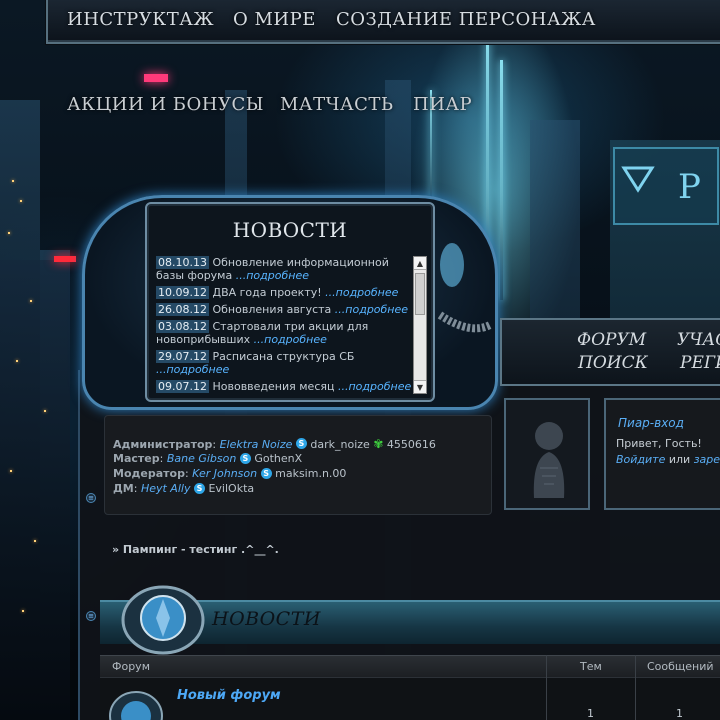 This screenshot has width=720, height=720. Describe the element at coordinates (140, 19) in the screenshot. I see `nav-link-instruktazh: ИНСТРУКТАЖ` at that location.